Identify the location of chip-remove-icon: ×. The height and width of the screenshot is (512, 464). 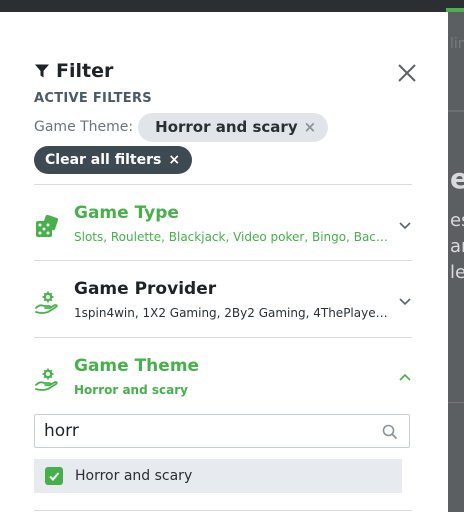
(310, 127).